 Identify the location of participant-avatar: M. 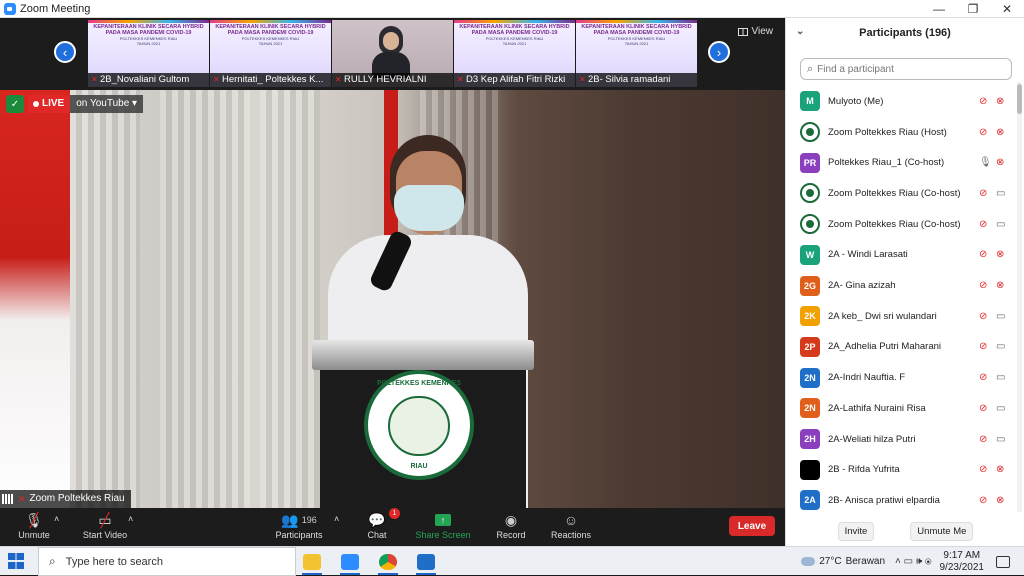
(810, 101).